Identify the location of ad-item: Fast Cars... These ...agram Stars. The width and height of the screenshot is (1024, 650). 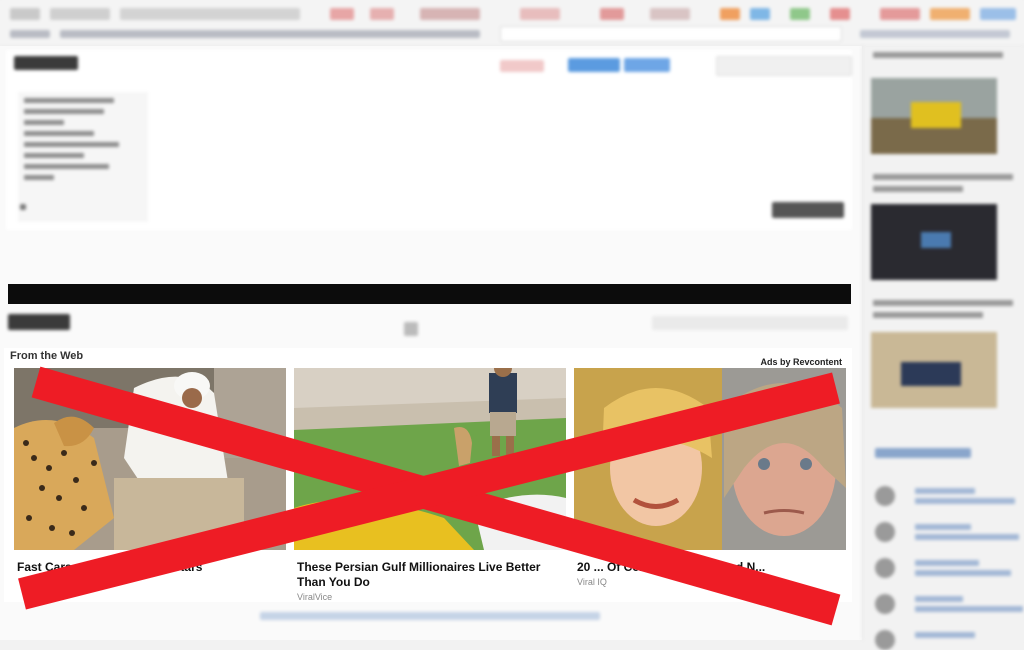
(150, 472).